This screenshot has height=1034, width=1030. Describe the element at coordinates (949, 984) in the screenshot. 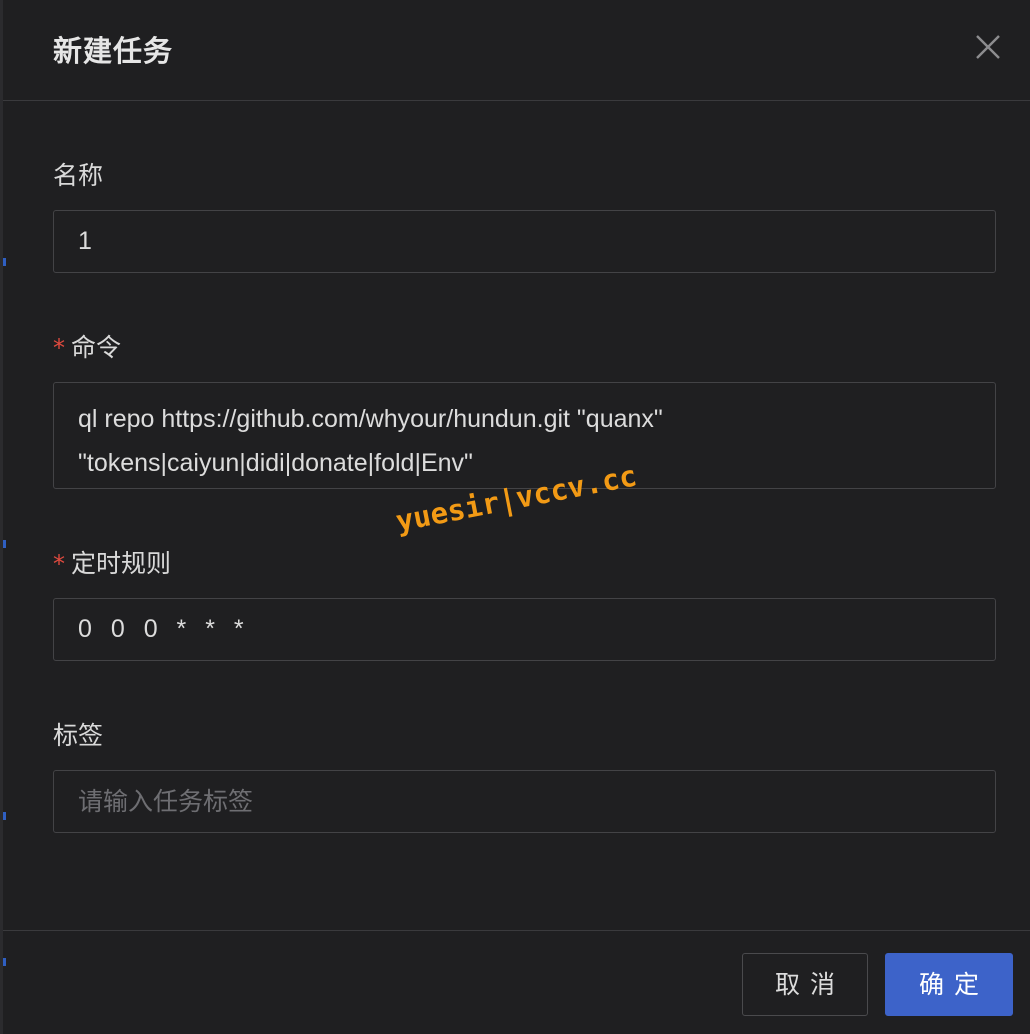

I see `confirm-button: 确定` at that location.